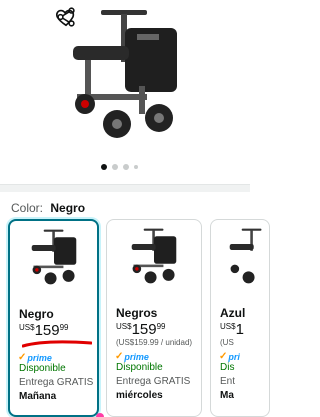  What do you see at coordinates (137, 313) in the screenshot?
I see `variant-name: Negros` at bounding box center [137, 313].